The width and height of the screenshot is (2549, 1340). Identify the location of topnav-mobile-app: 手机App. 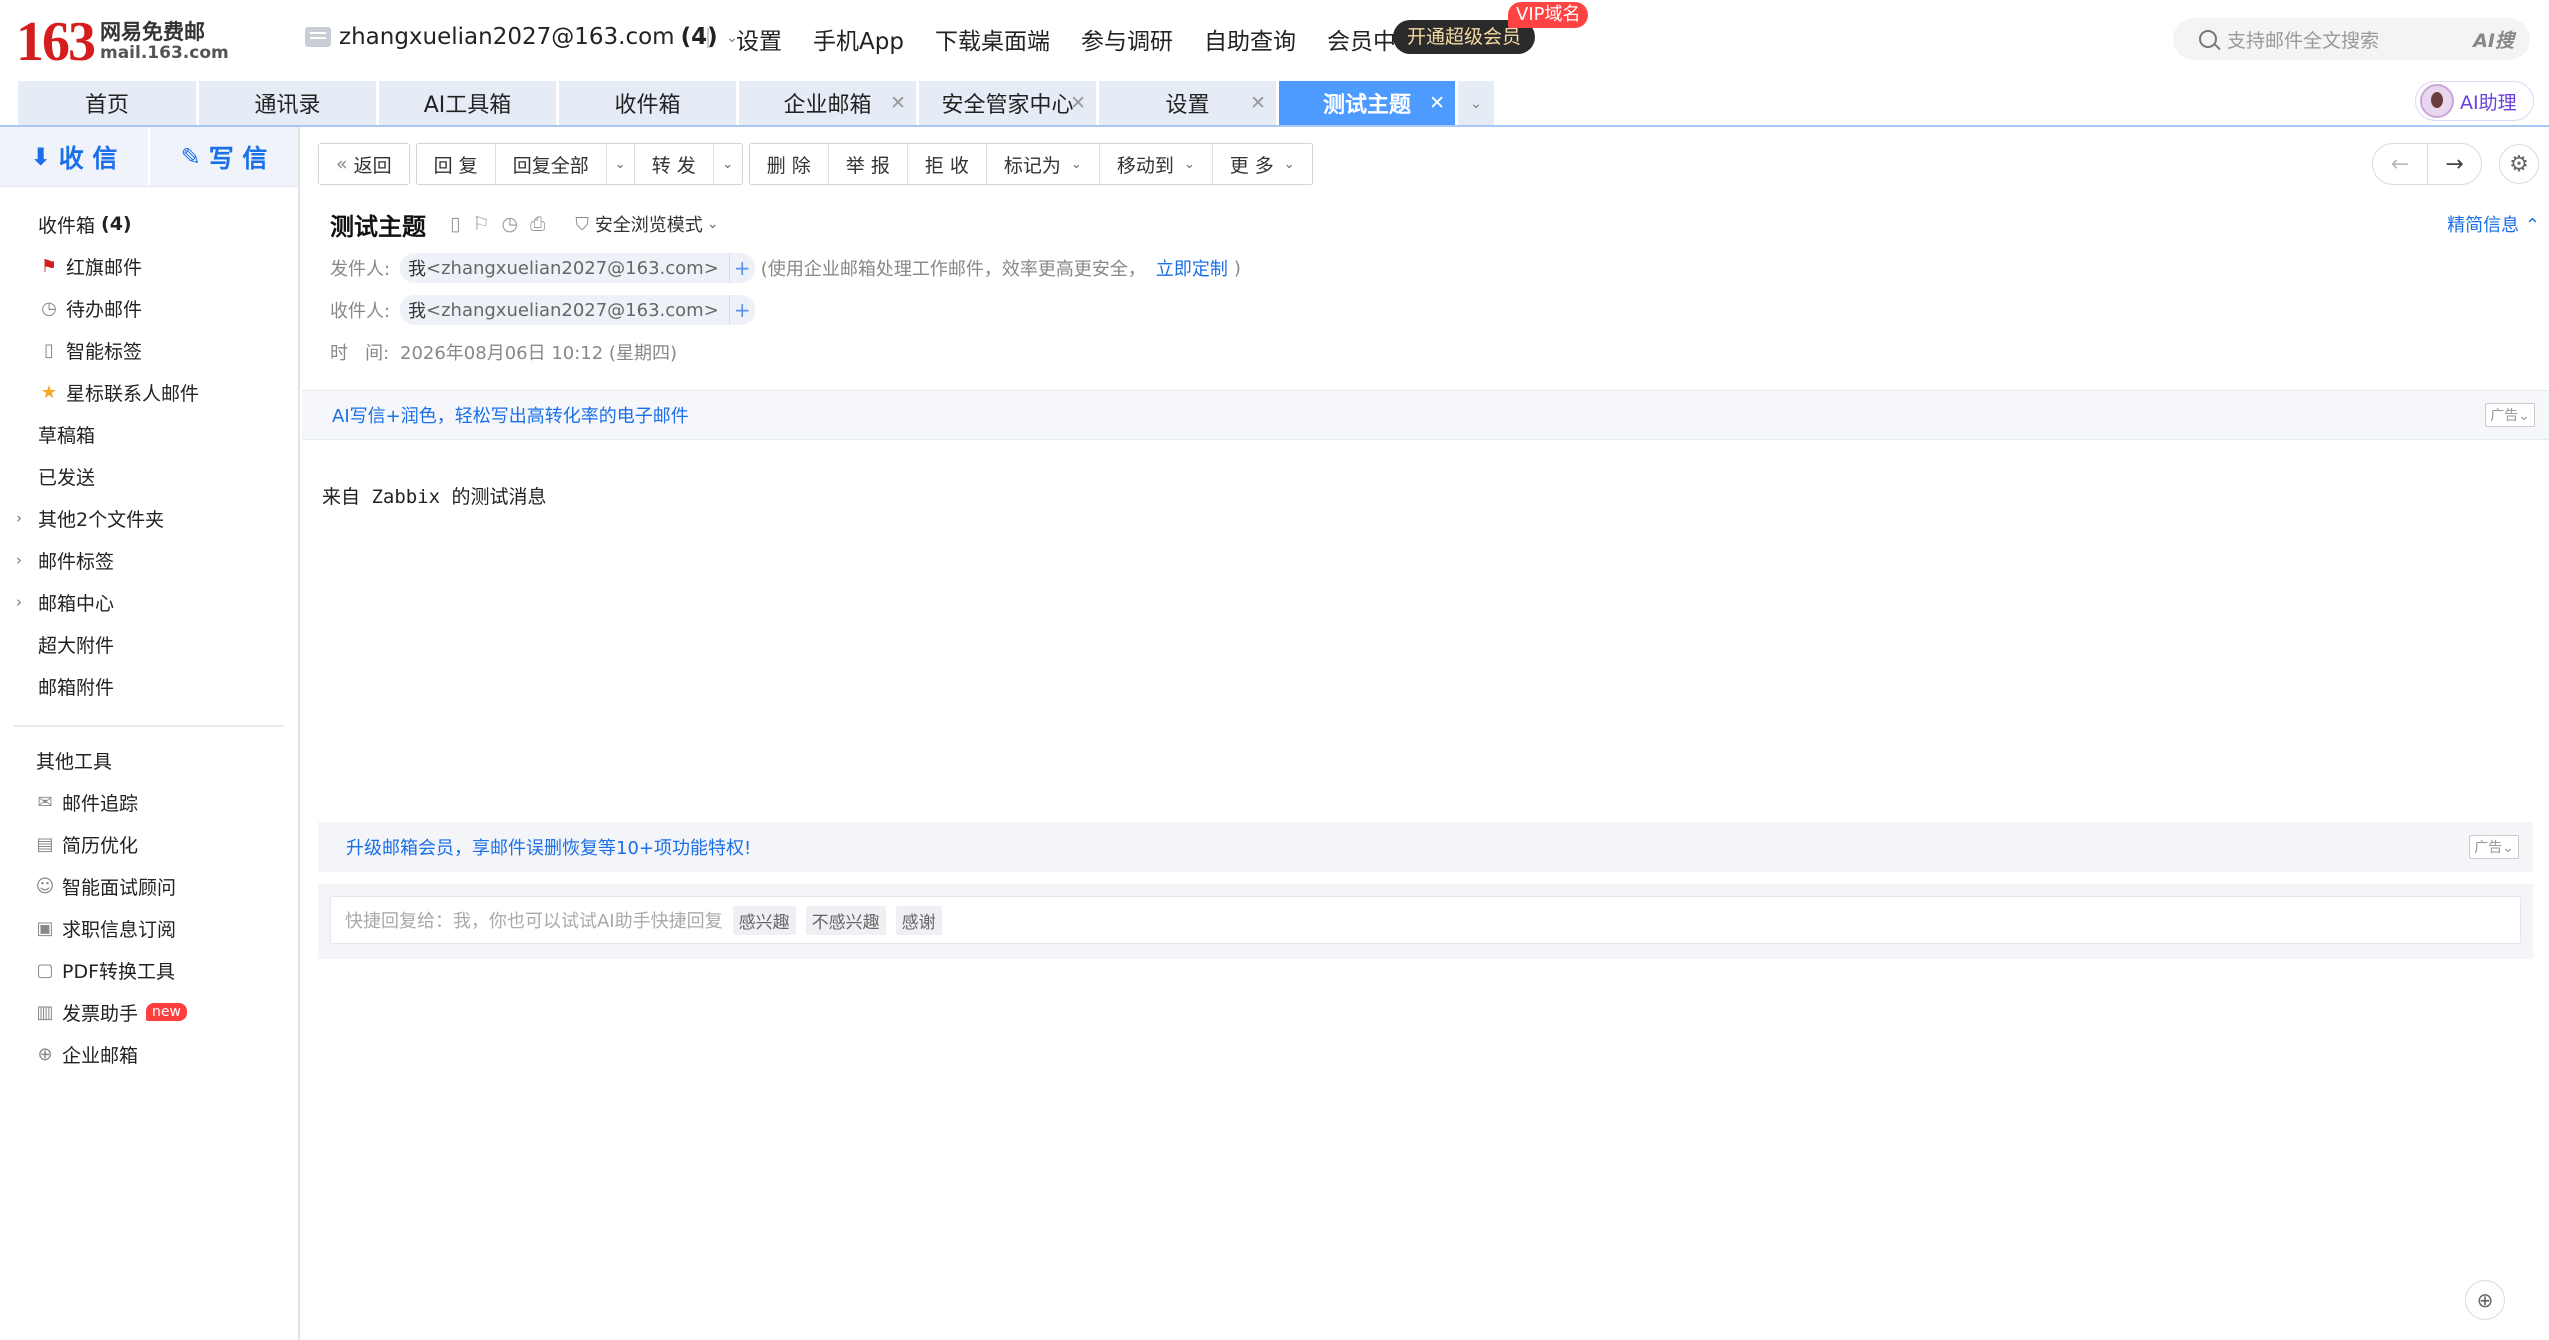
(858, 39).